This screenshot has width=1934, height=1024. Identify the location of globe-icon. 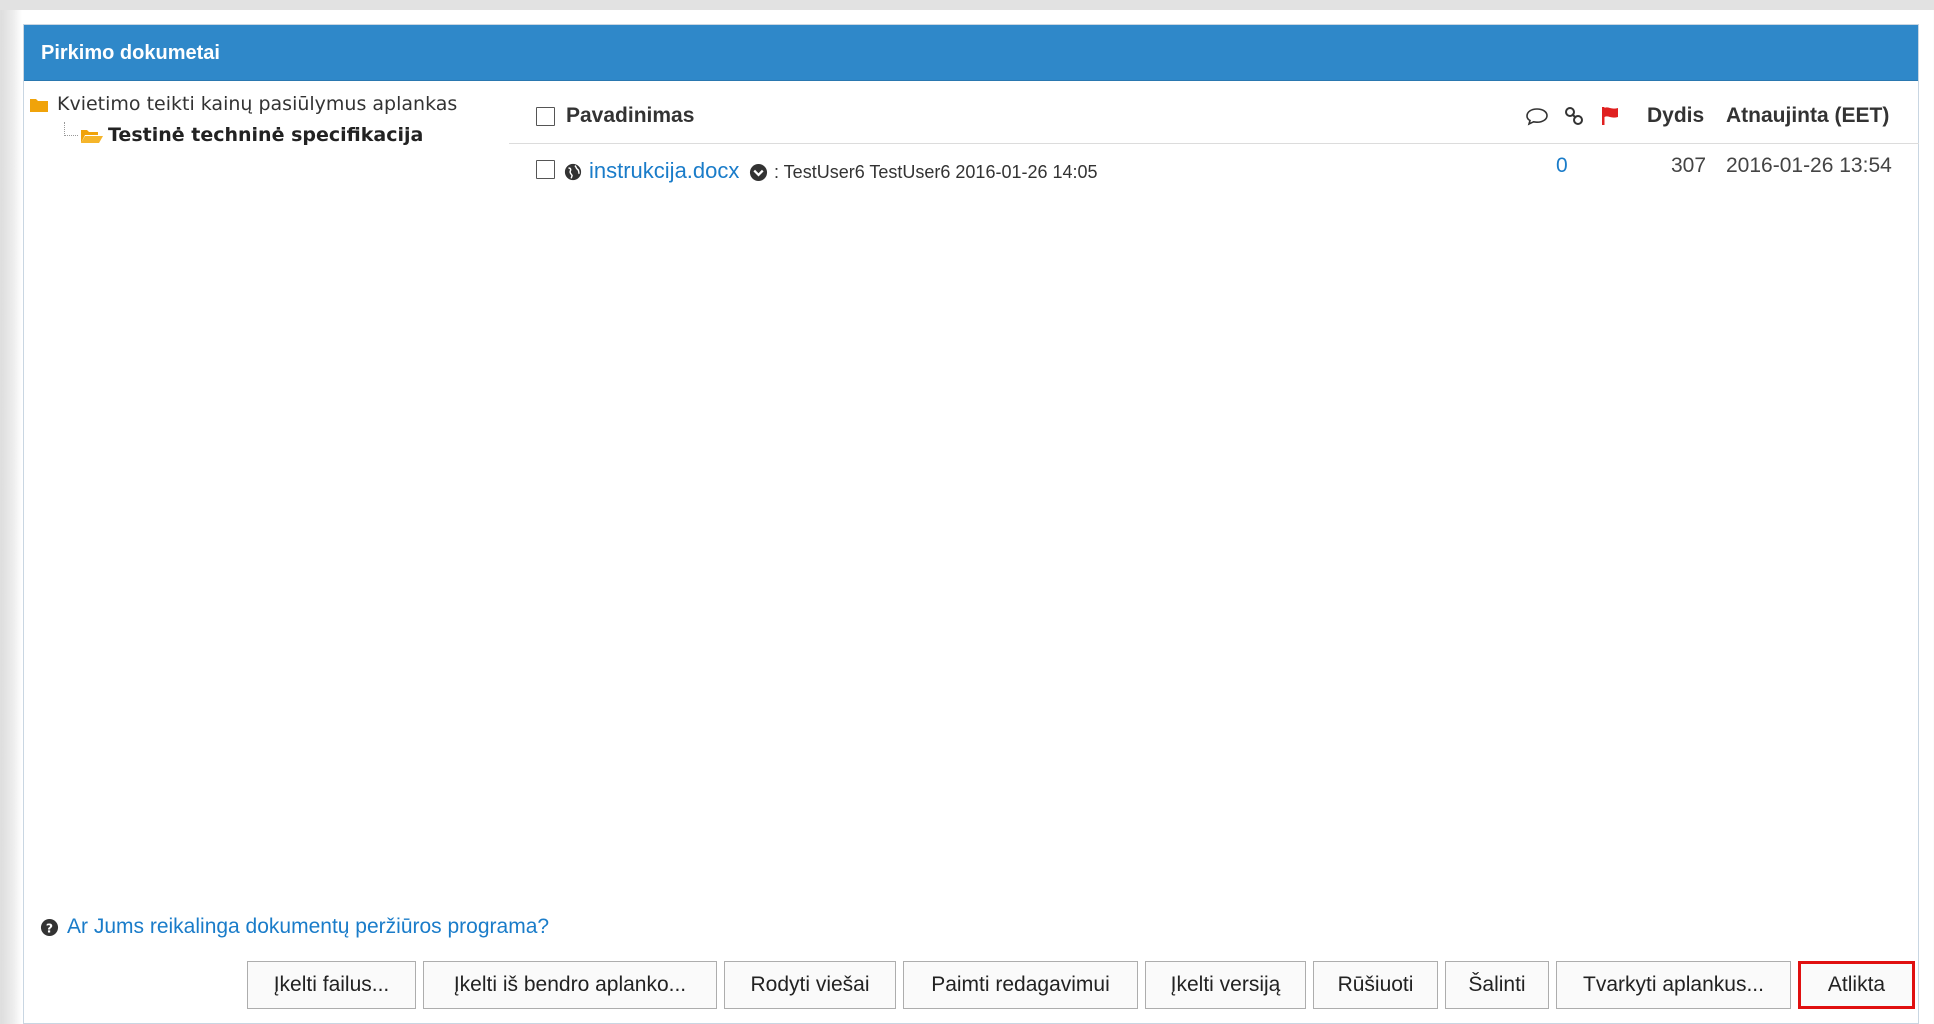
(573, 172).